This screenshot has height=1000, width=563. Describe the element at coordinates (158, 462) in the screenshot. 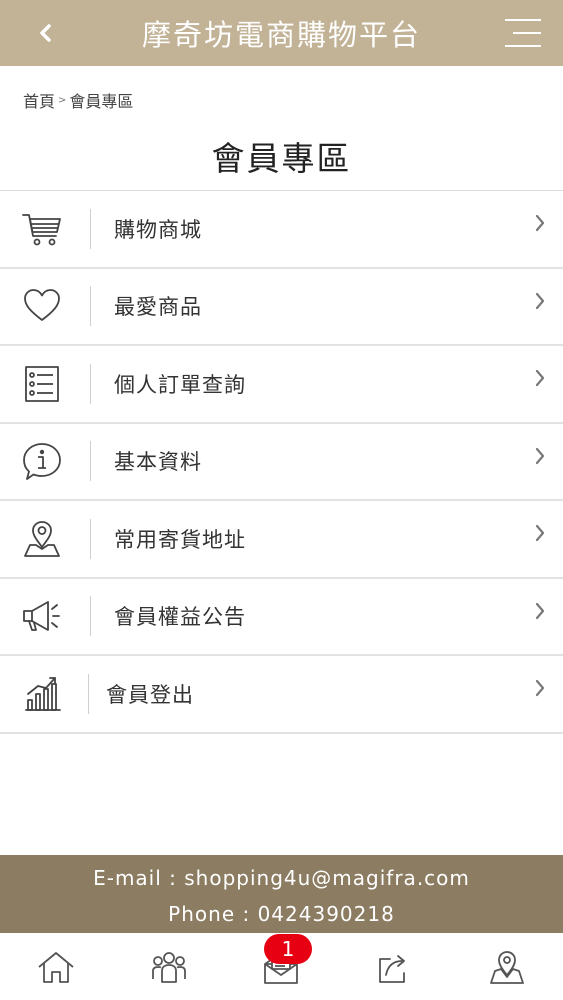

I see `menu-item-label: 基本資料` at that location.